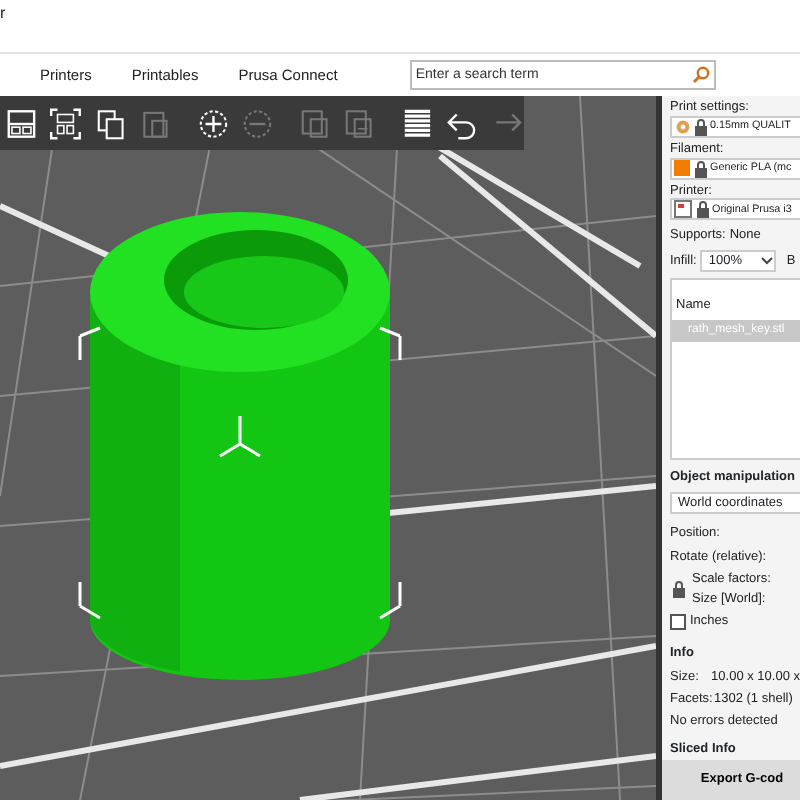 The height and width of the screenshot is (800, 800). Describe the element at coordinates (3, 13) in the screenshot. I see `window-title: r` at that location.